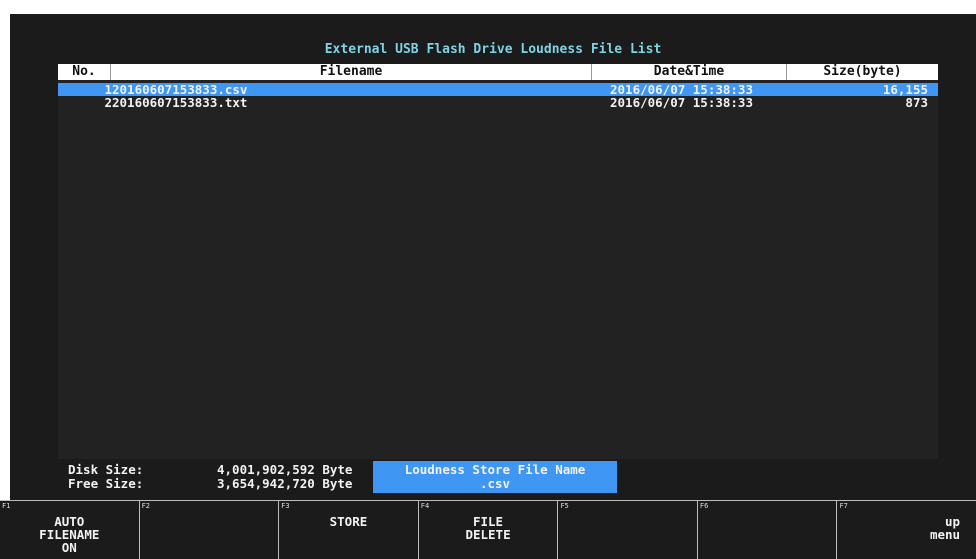  I want to click on fkey-number: F6, so click(704, 506).